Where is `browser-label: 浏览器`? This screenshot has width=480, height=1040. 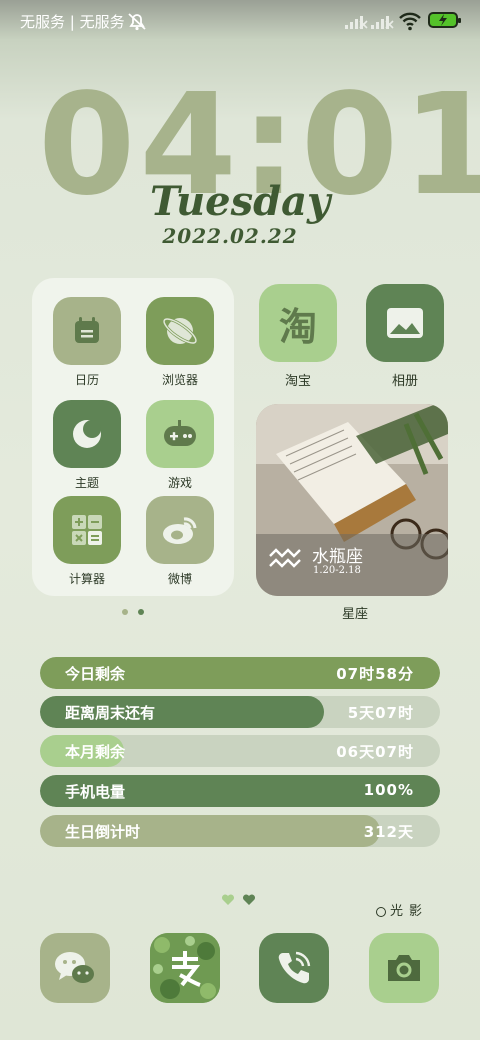 browser-label: 浏览器 is located at coordinates (179, 380).